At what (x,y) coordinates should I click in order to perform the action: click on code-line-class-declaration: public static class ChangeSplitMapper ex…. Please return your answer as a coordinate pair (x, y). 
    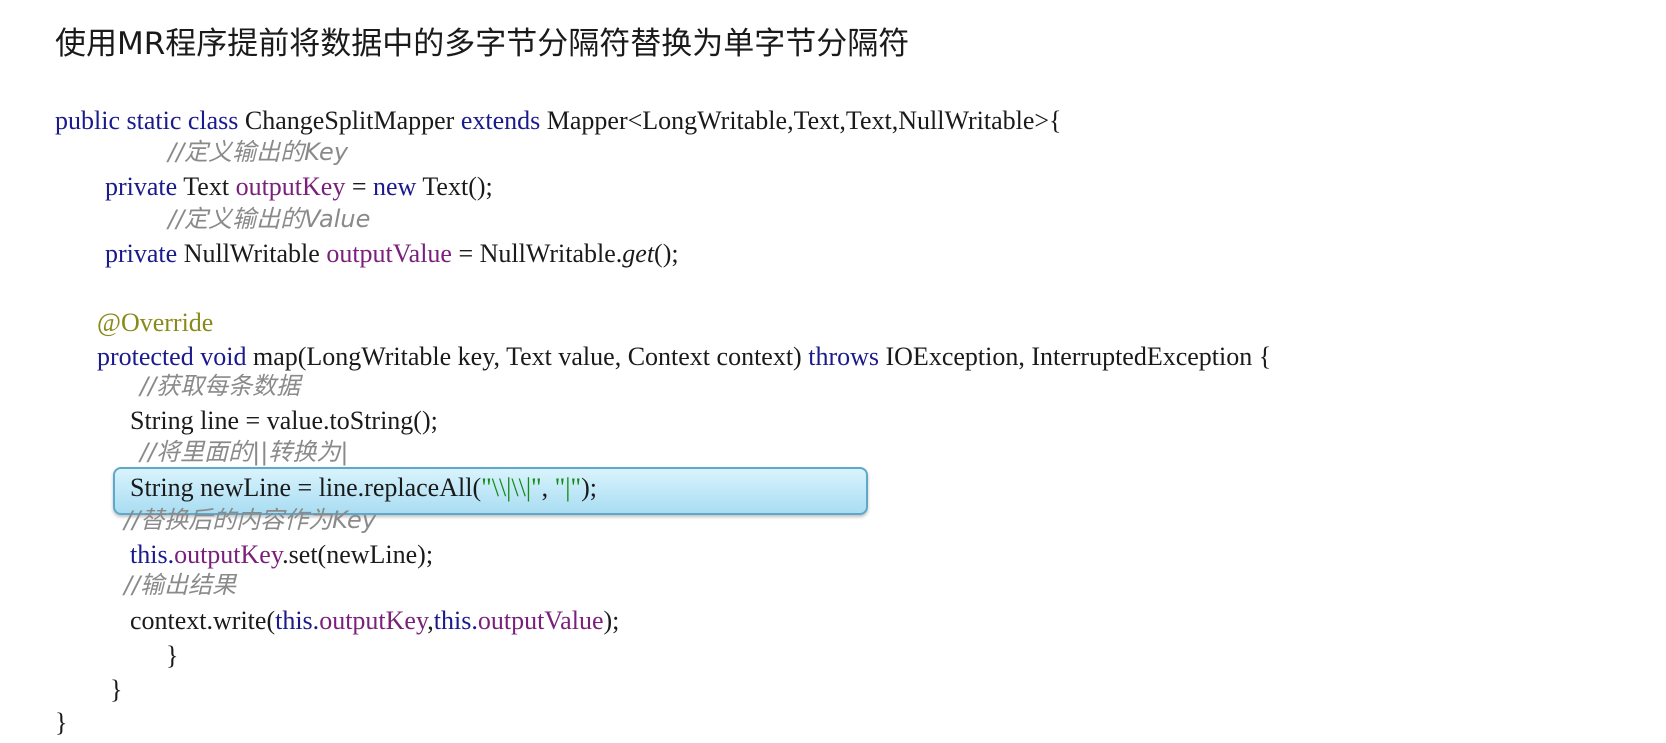
    Looking at the image, I should click on (558, 121).